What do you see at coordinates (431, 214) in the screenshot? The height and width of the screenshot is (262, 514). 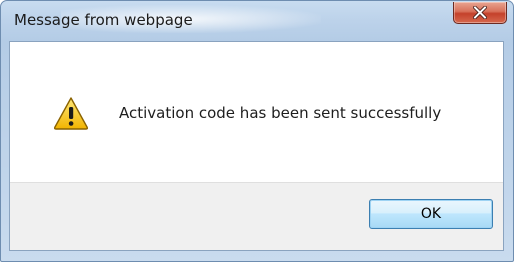 I see `ok-button: OK` at bounding box center [431, 214].